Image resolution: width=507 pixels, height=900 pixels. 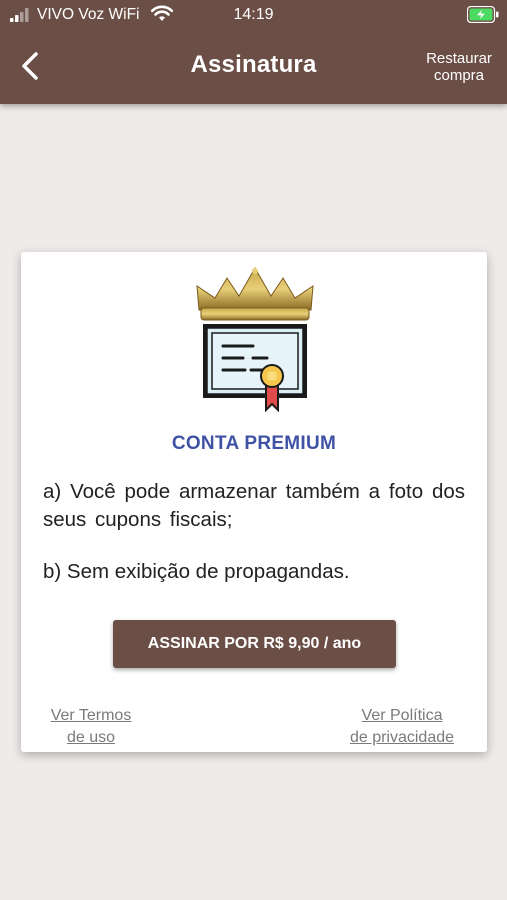 I want to click on subscribe-button: ASSINAR POR R$ 9,90 / ano, so click(x=254, y=644).